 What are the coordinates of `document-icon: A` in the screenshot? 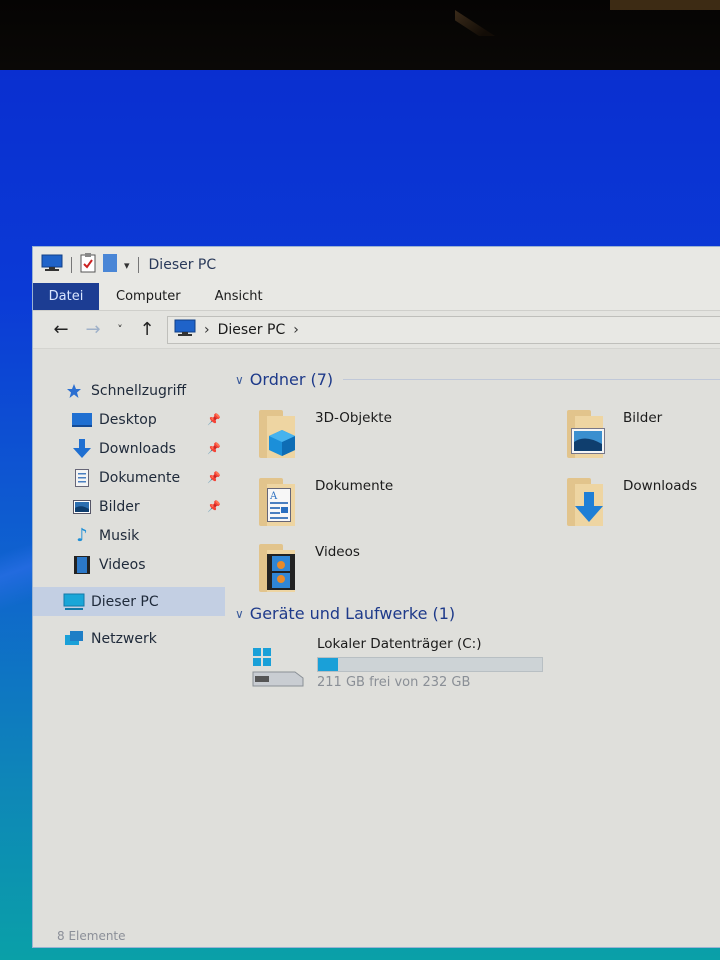 It's located at (279, 505).